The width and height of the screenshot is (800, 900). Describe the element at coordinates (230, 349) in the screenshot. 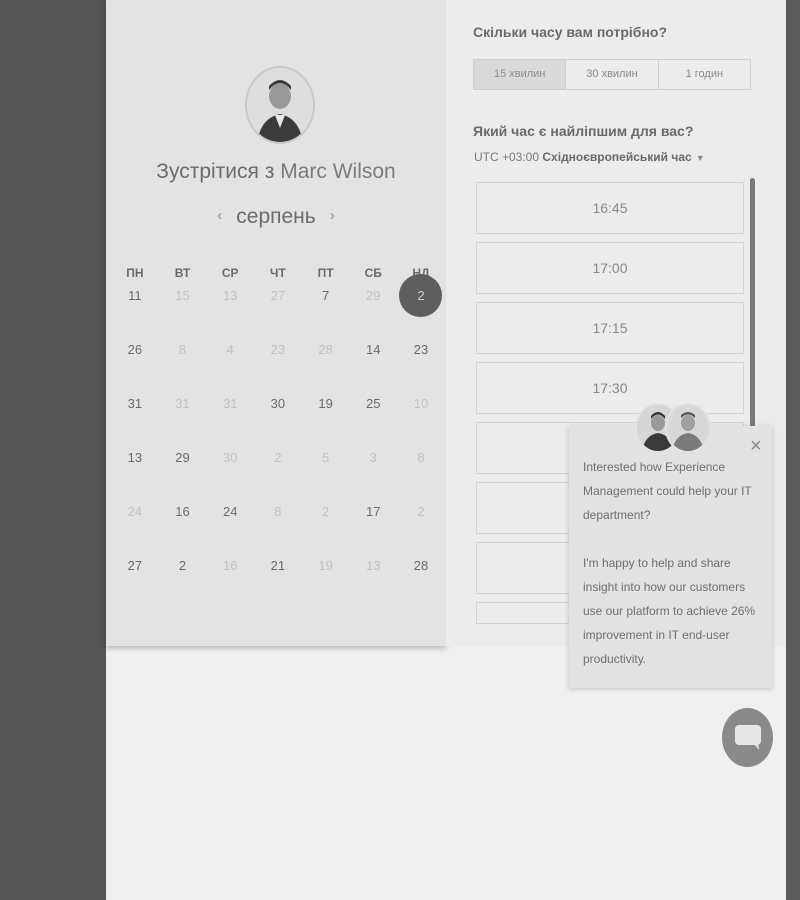

I see `calendar-day: 4` at that location.